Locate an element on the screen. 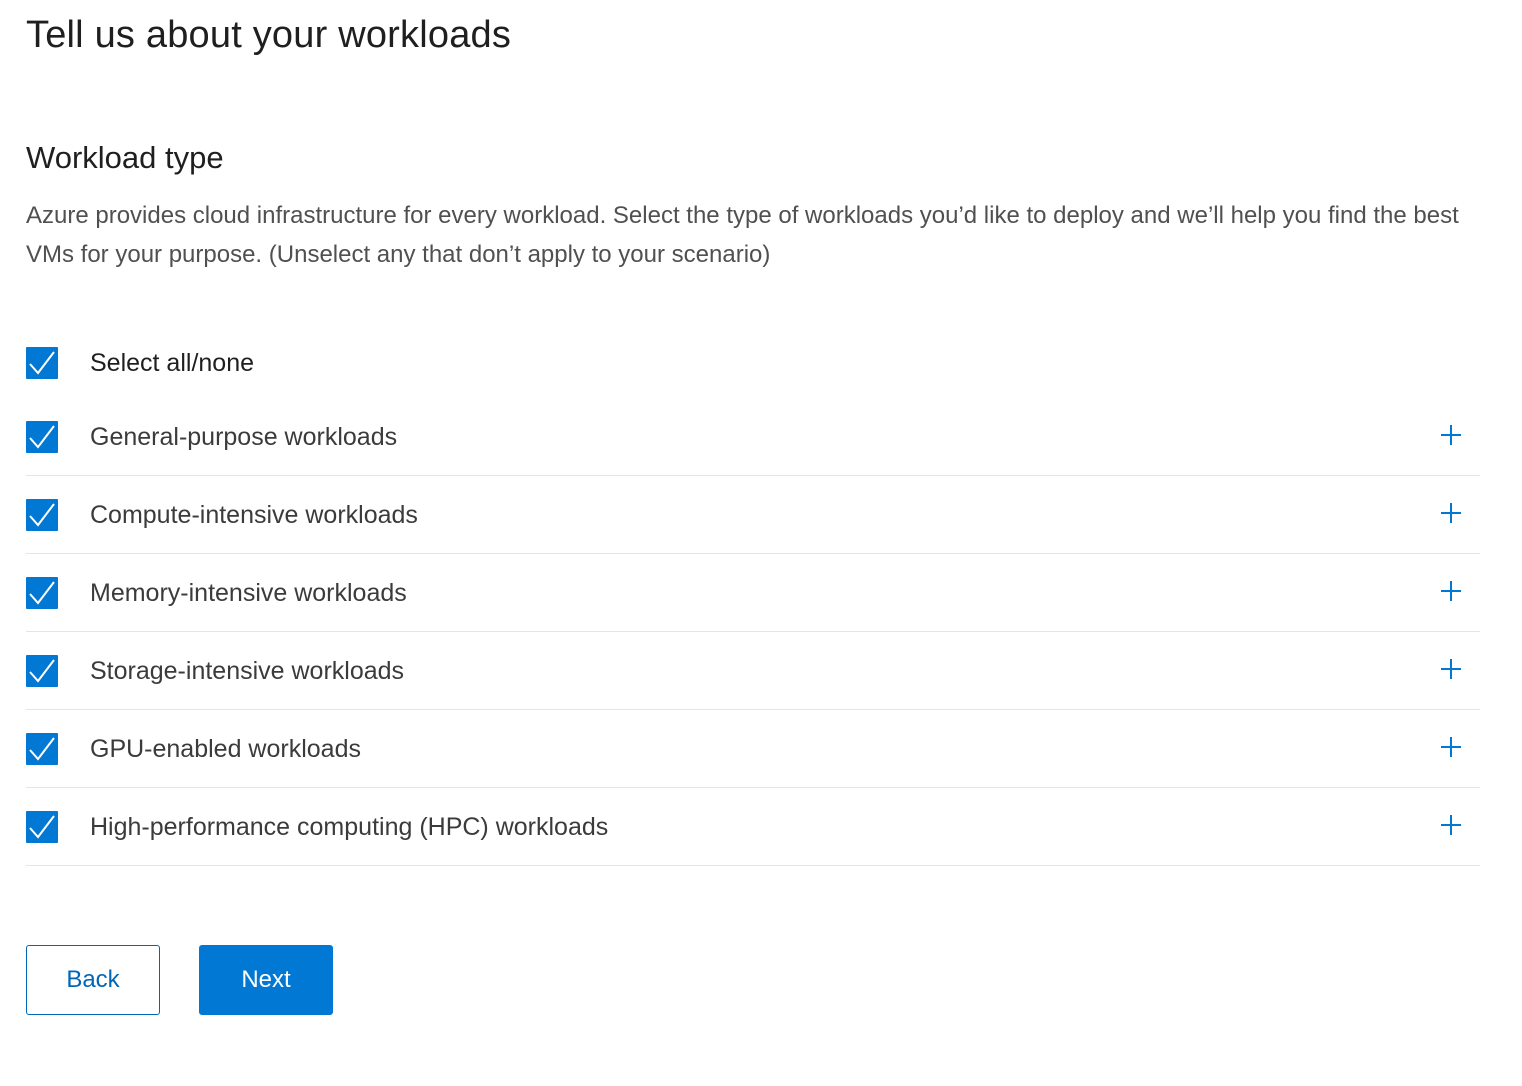  workload-row-memory-intensive: Memory-intensive workloads is located at coordinates (753, 593).